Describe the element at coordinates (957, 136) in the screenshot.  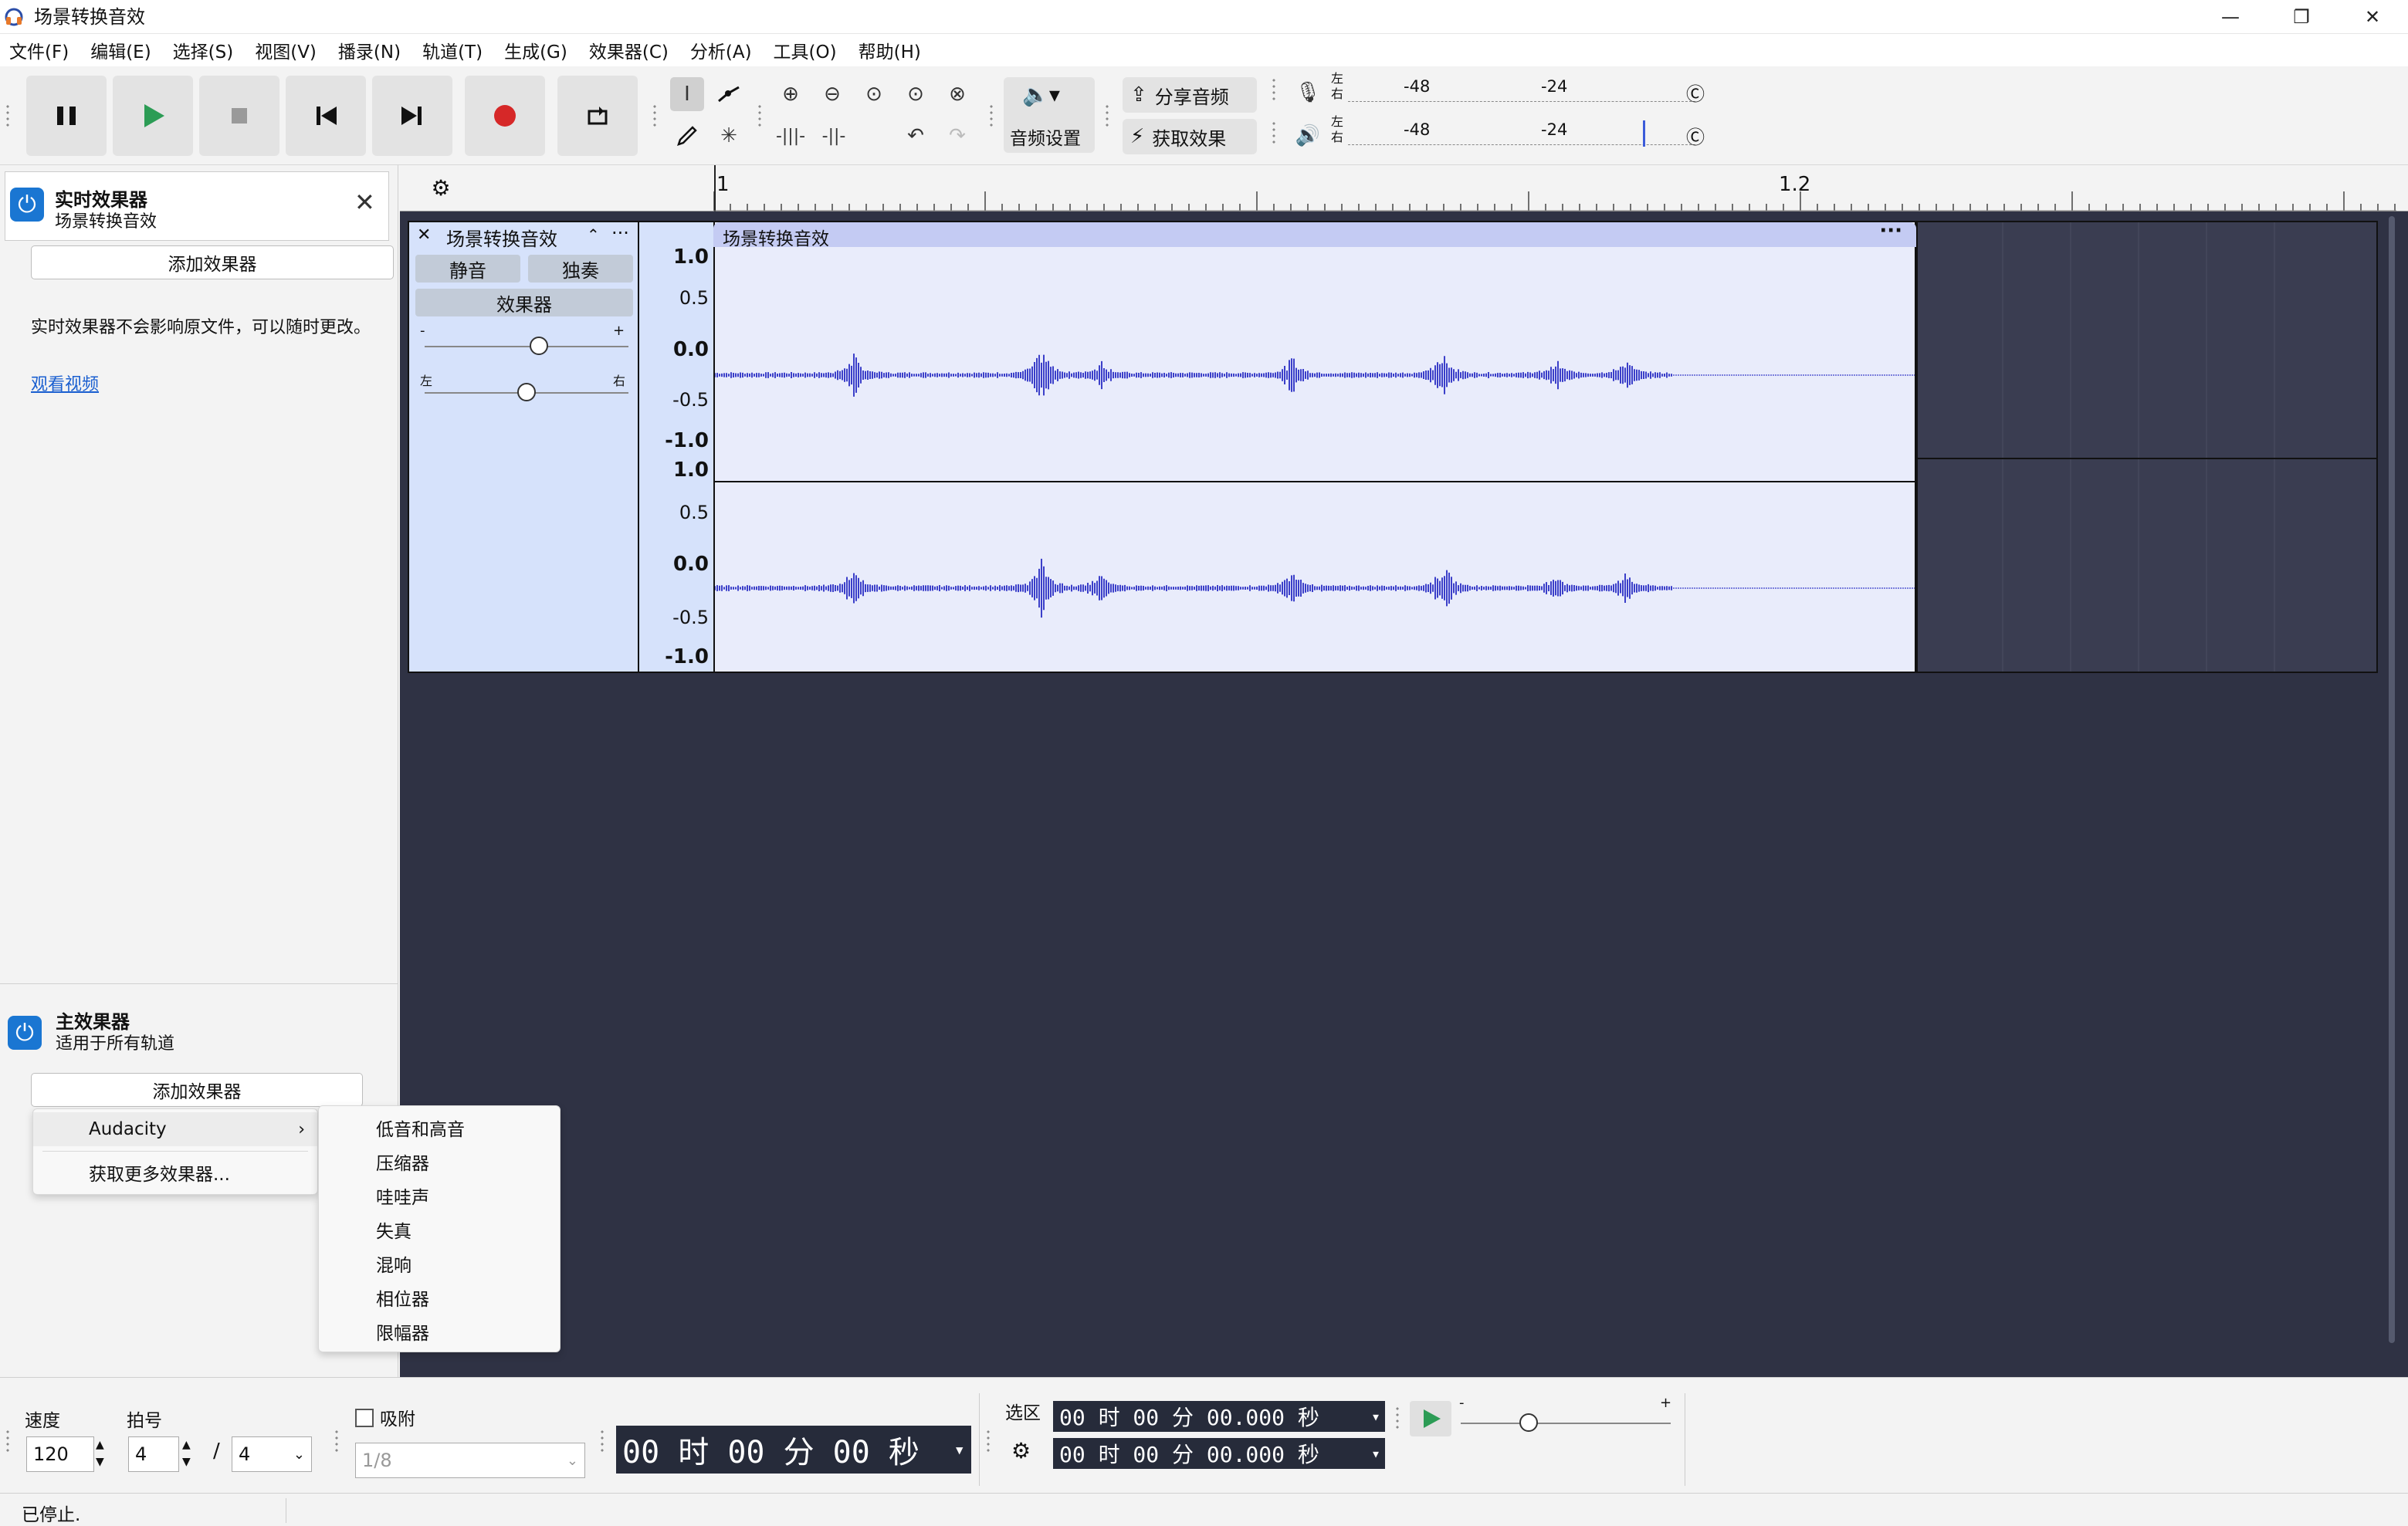
I see `redo-button: ↷` at that location.